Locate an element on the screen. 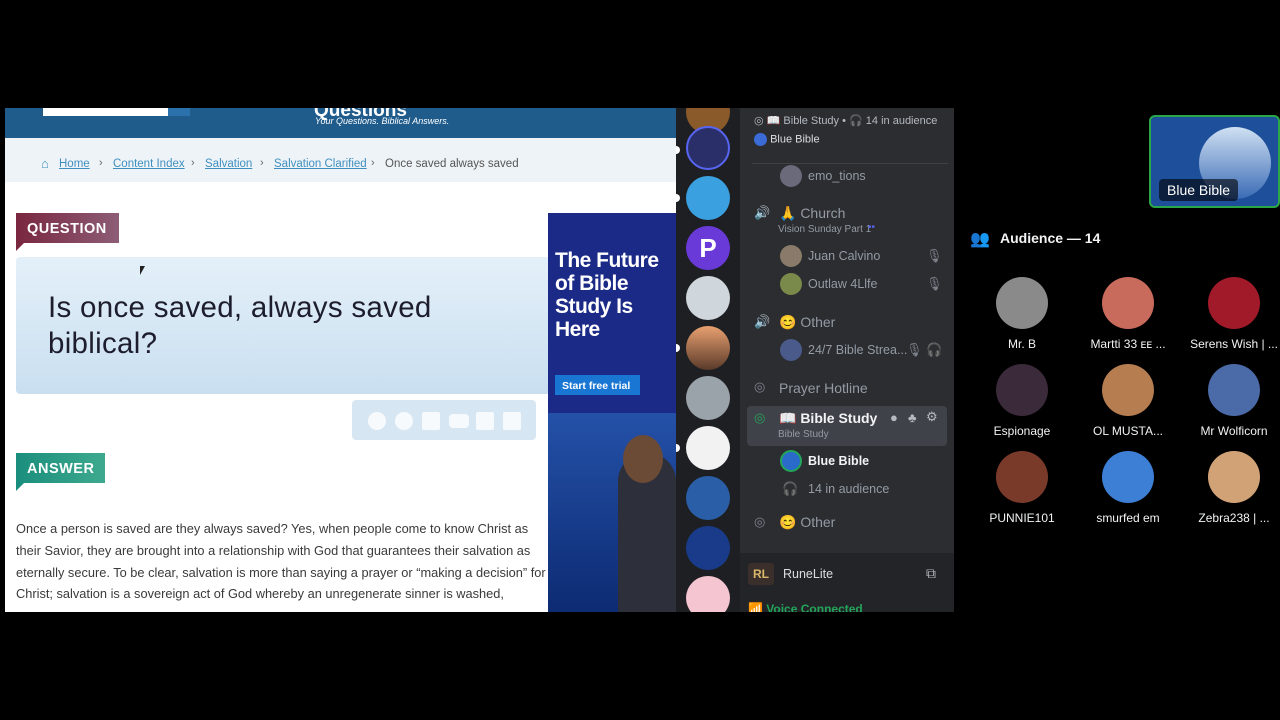  voice-connected-status: 📶 Voice Connected is located at coordinates (805, 607).